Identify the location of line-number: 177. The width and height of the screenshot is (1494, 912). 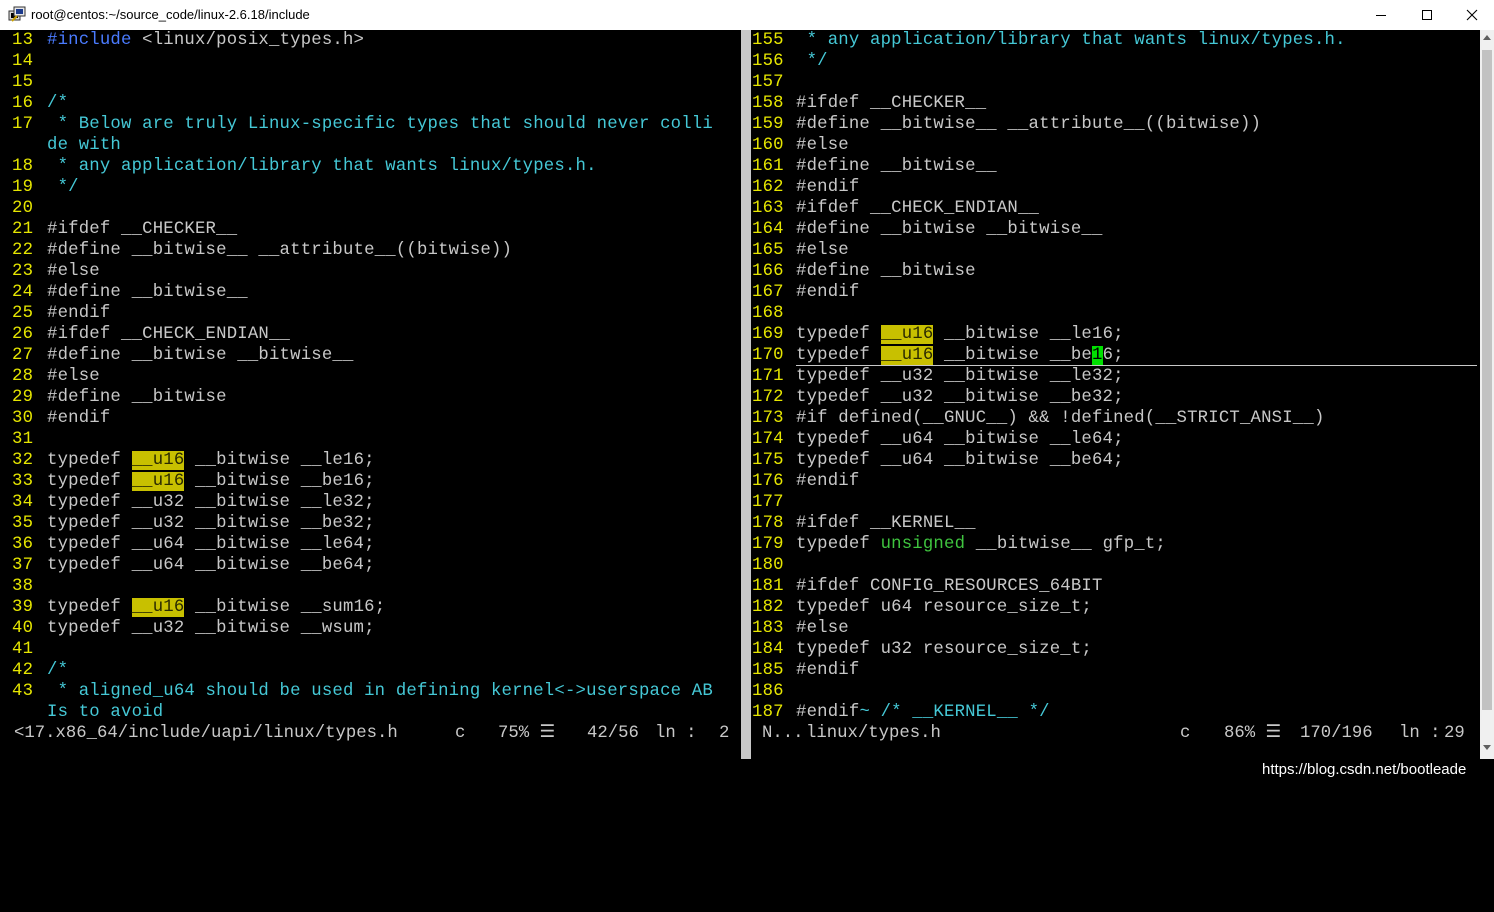
(768, 502).